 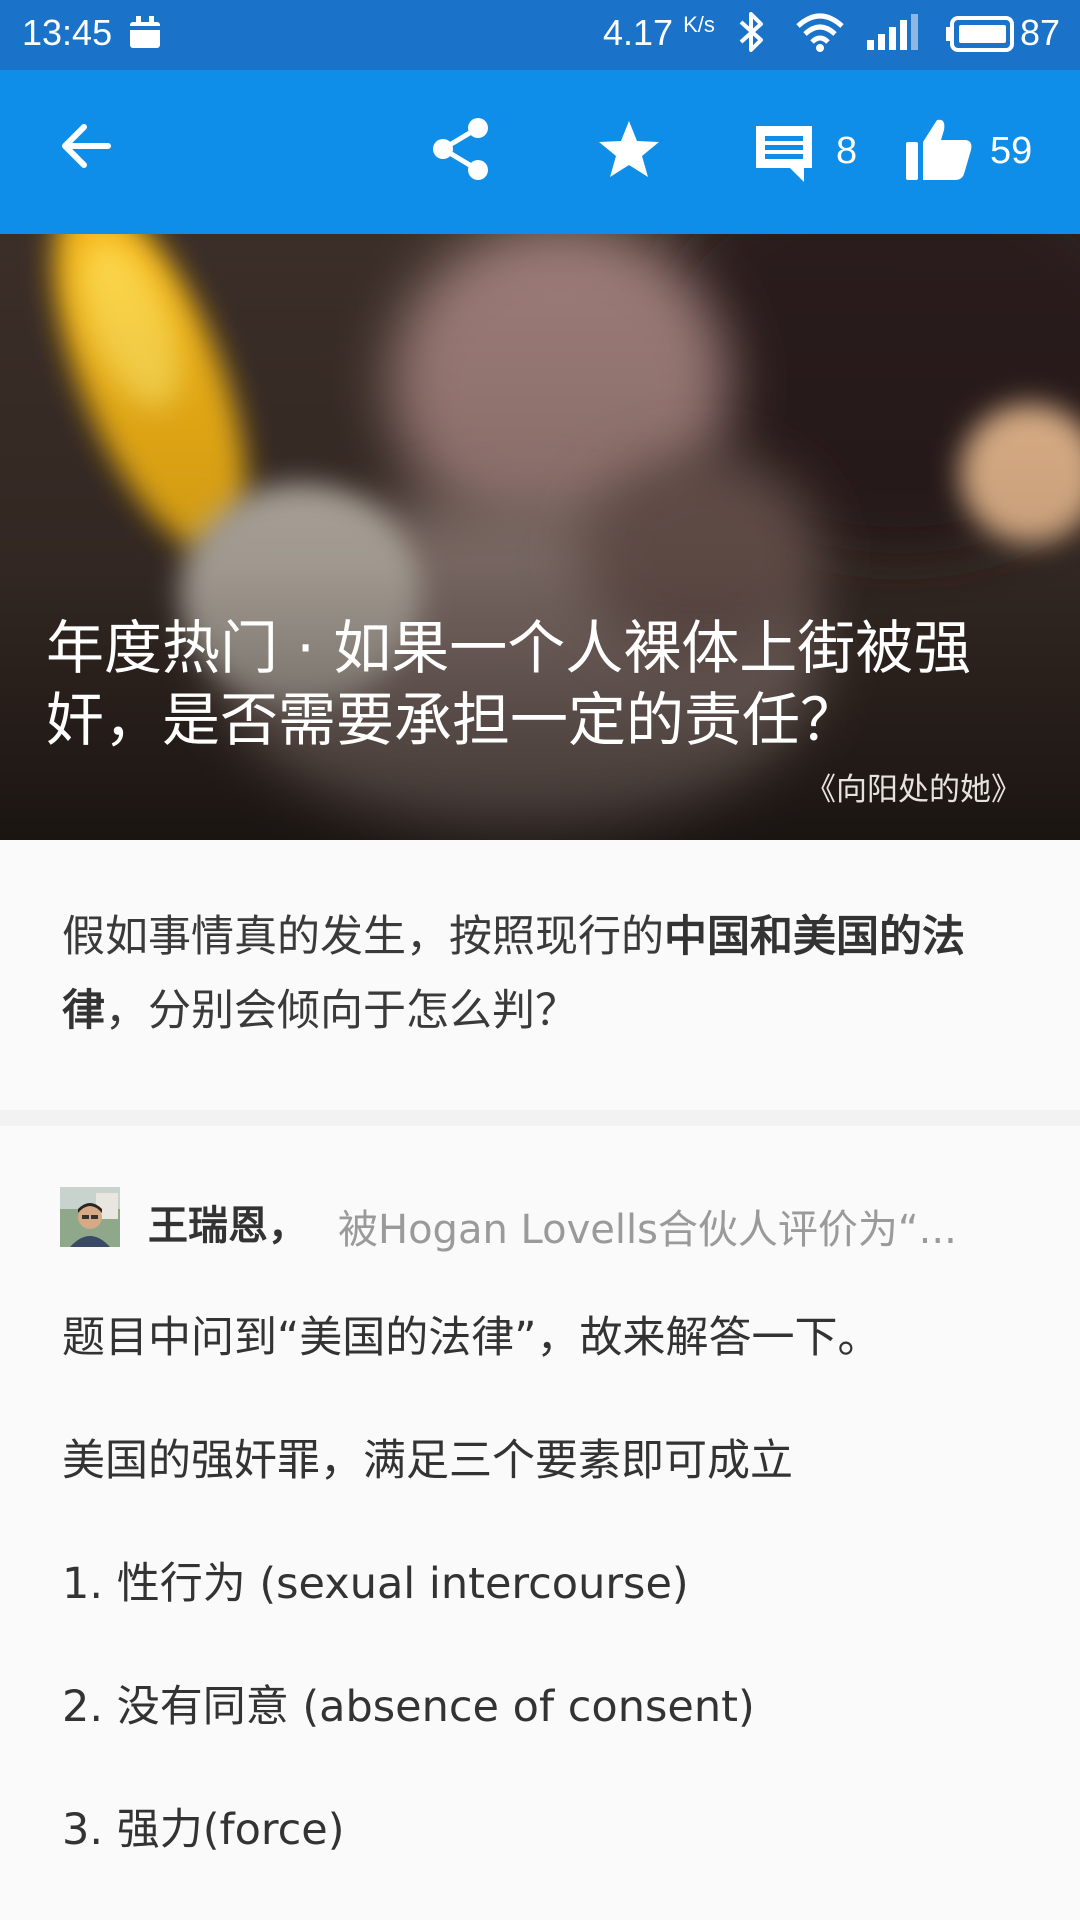 What do you see at coordinates (1040, 32) in the screenshot?
I see `battery-level: 87` at bounding box center [1040, 32].